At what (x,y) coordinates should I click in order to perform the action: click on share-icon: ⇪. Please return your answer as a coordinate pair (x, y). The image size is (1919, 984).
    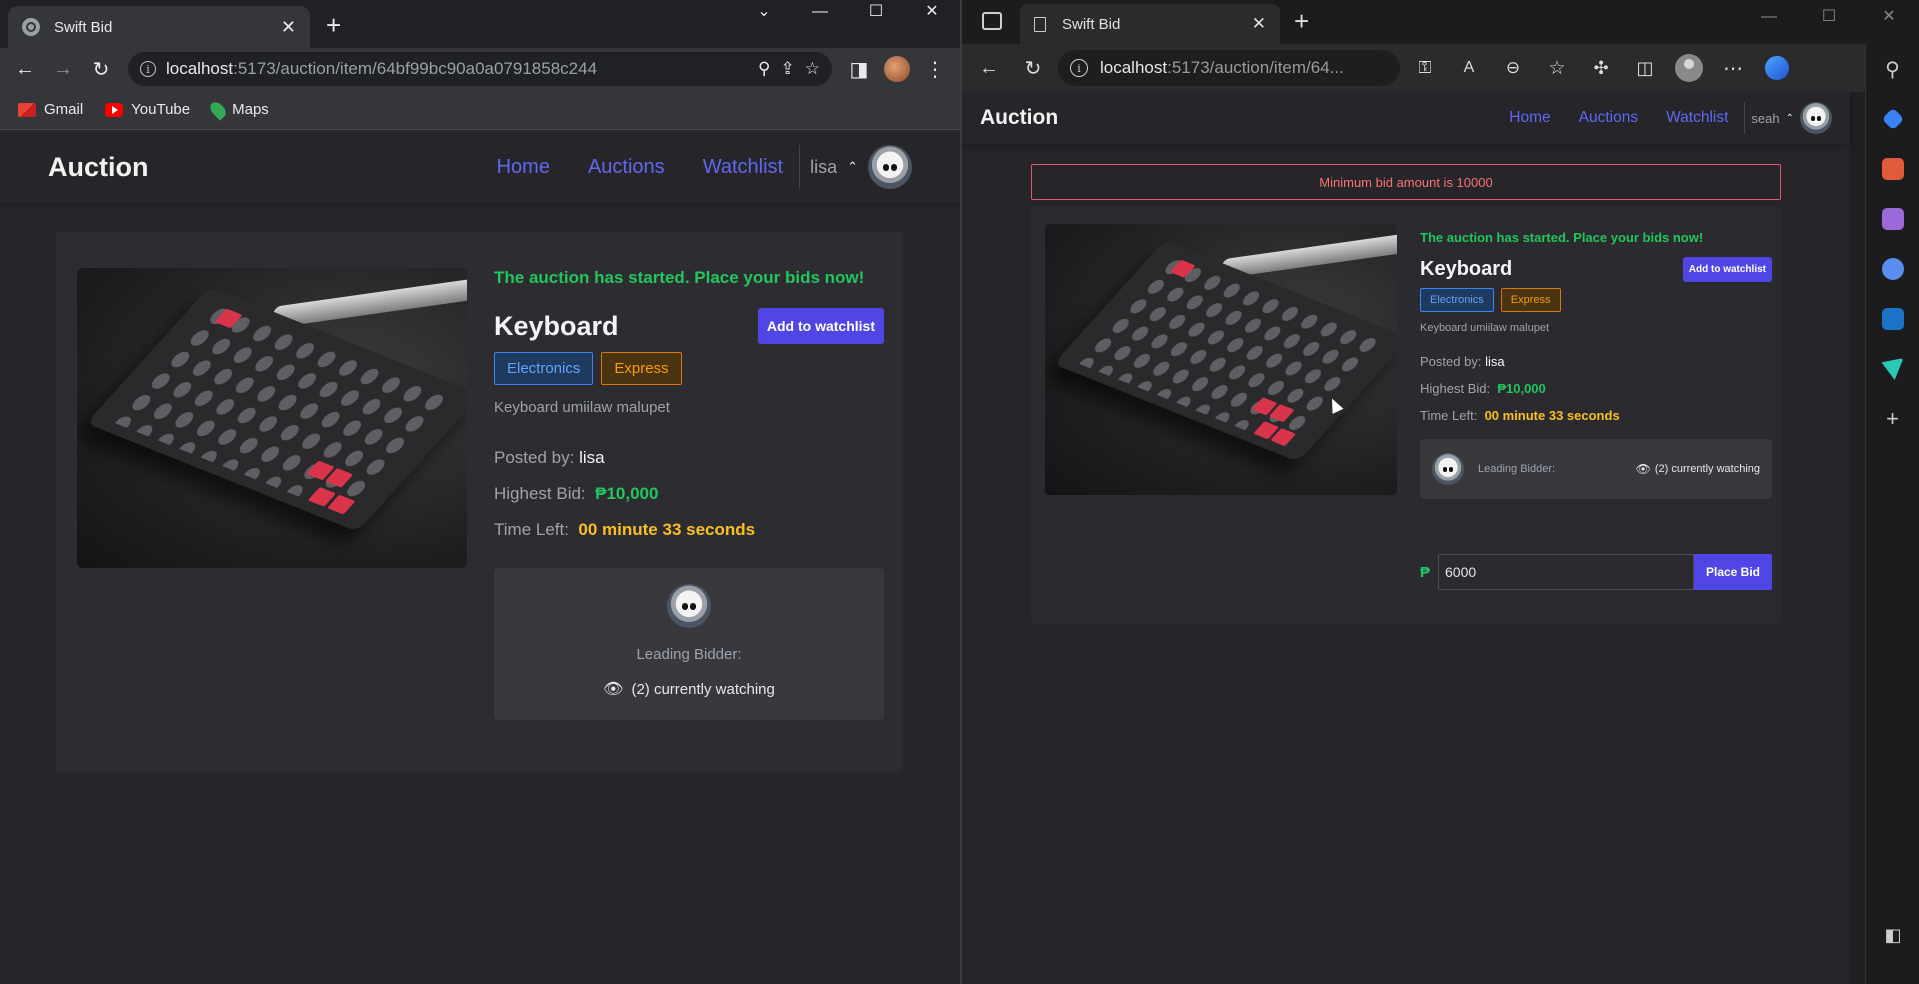
    Looking at the image, I should click on (788, 69).